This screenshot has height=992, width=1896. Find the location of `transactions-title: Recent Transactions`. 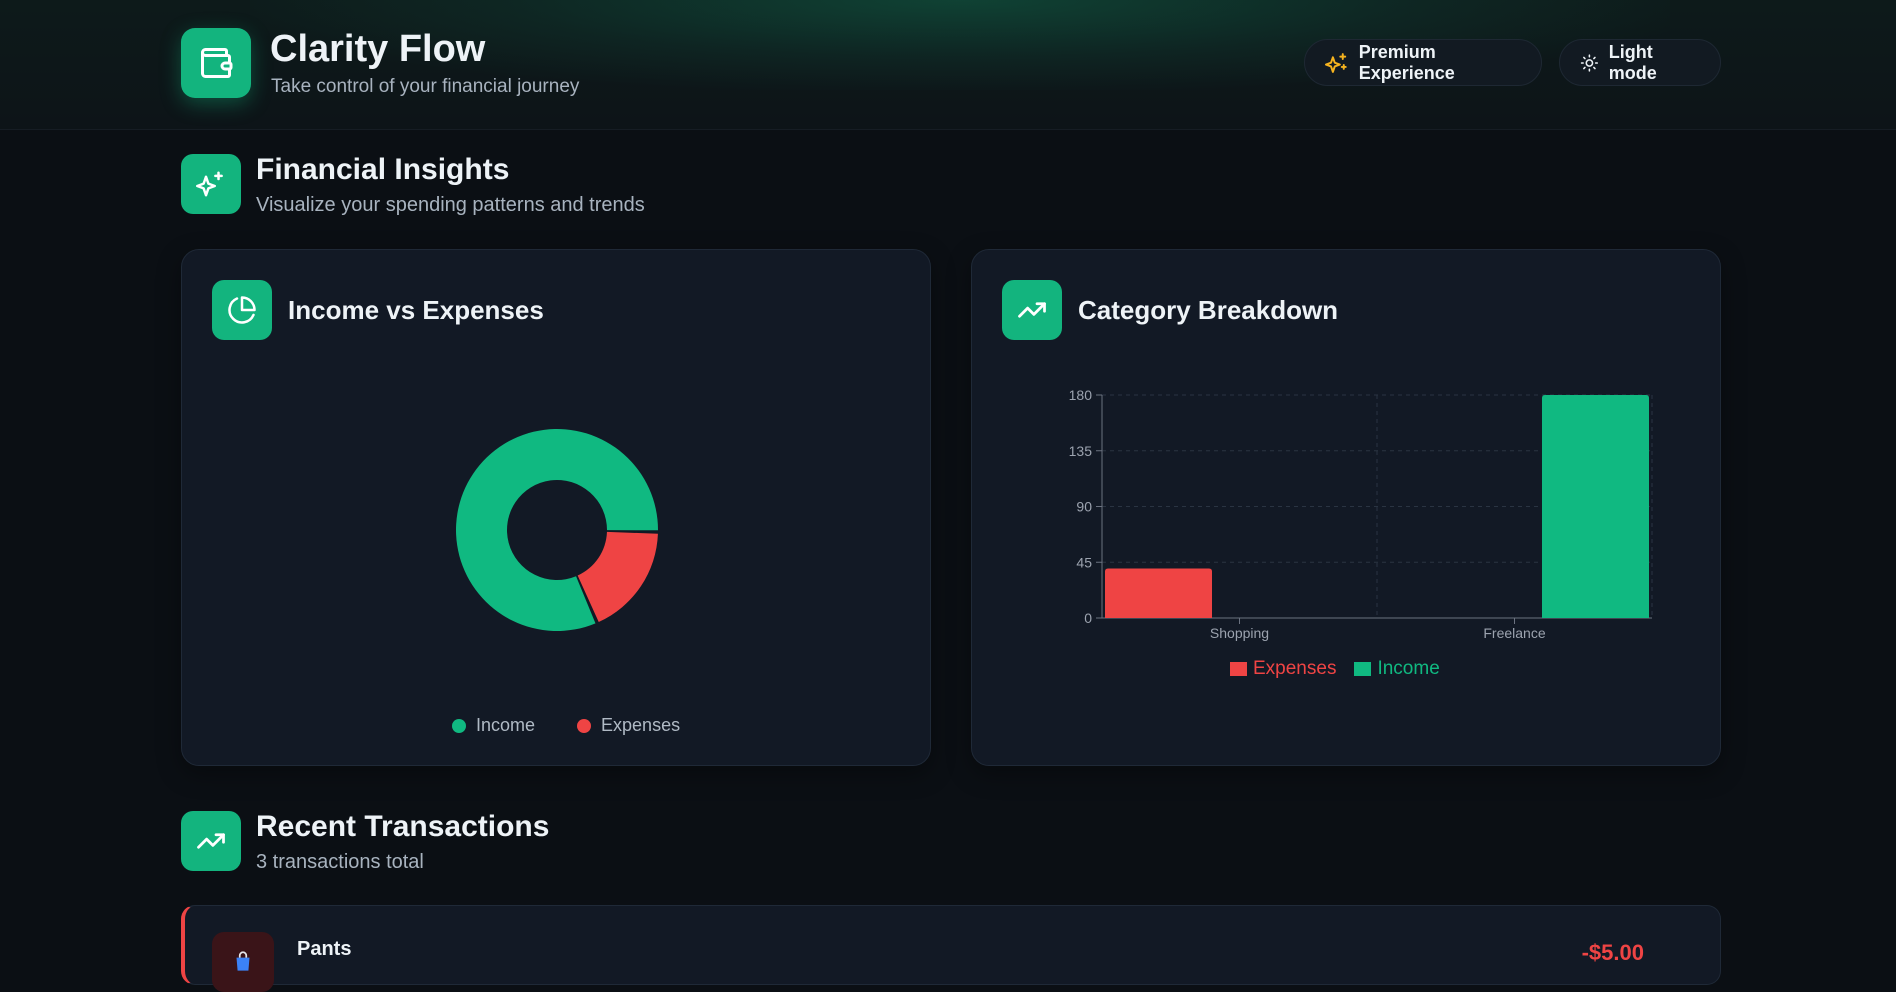

transactions-title: Recent Transactions is located at coordinates (403, 826).